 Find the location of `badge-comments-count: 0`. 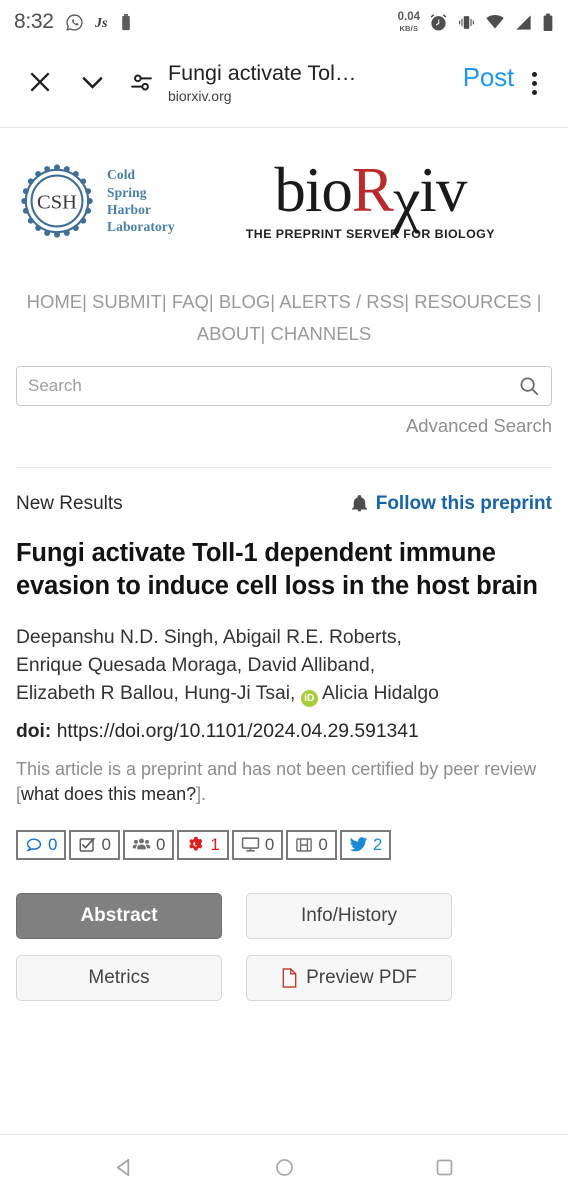

badge-comments-count: 0 is located at coordinates (53, 845).